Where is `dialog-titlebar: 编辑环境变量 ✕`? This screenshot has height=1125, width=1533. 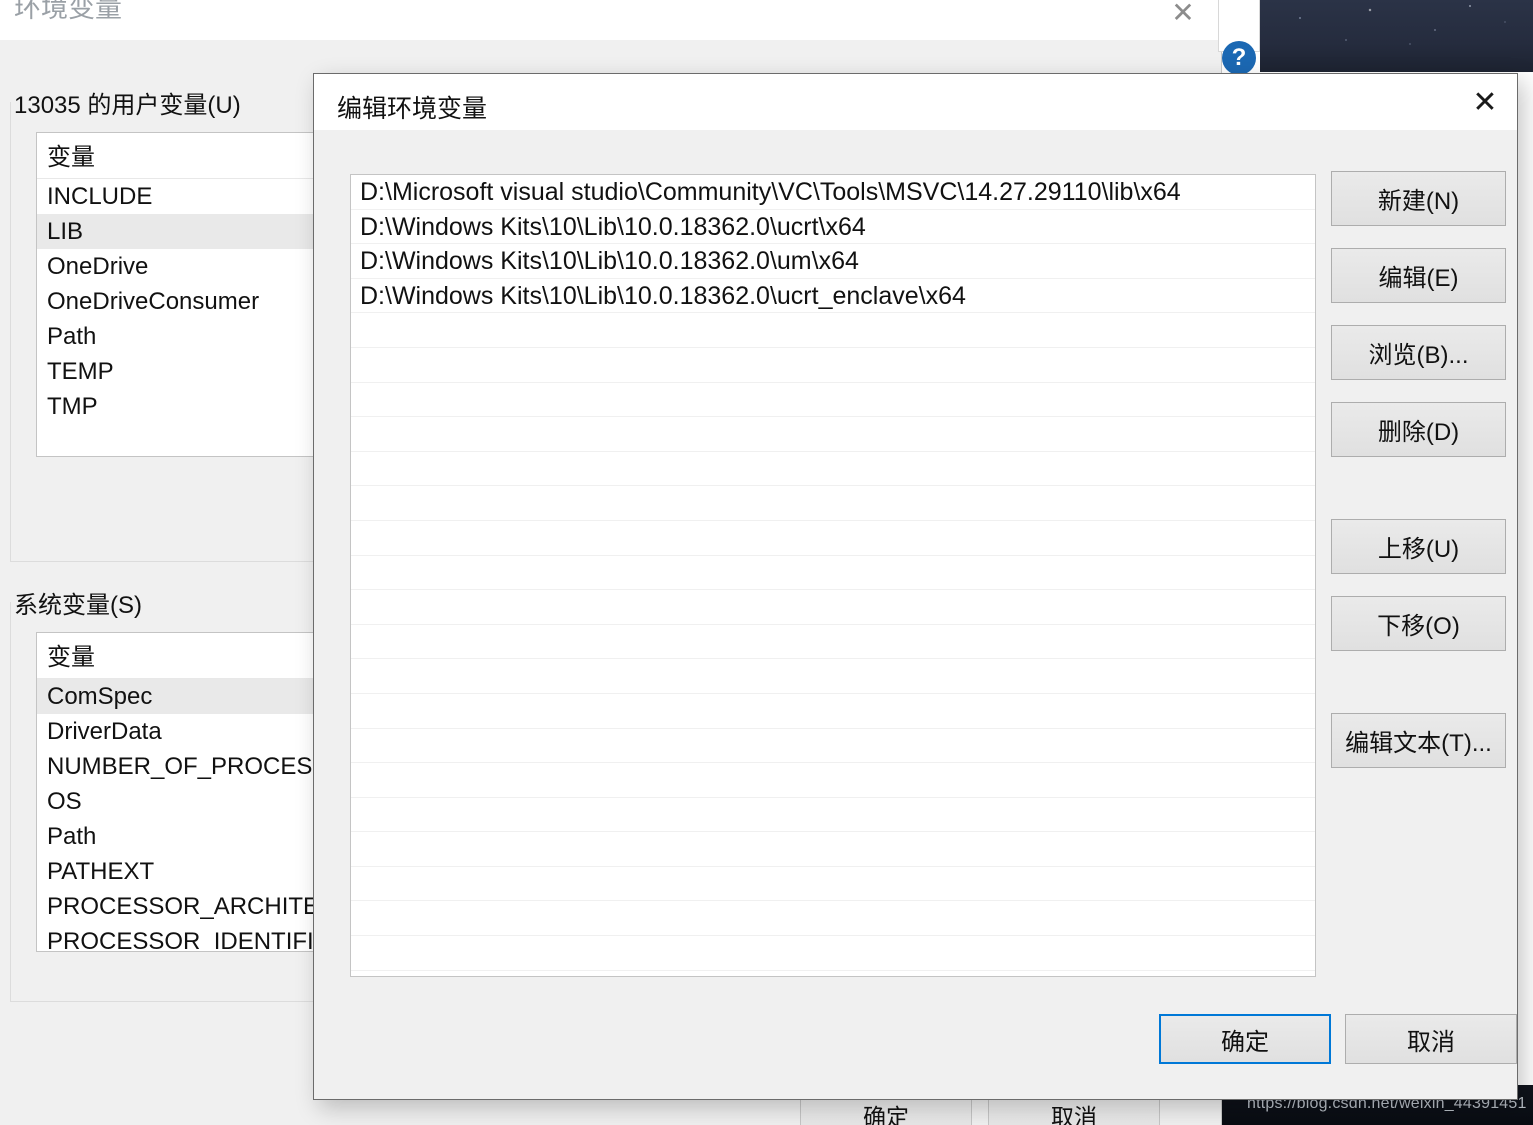
dialog-titlebar: 编辑环境变量 ✕ is located at coordinates (915, 102).